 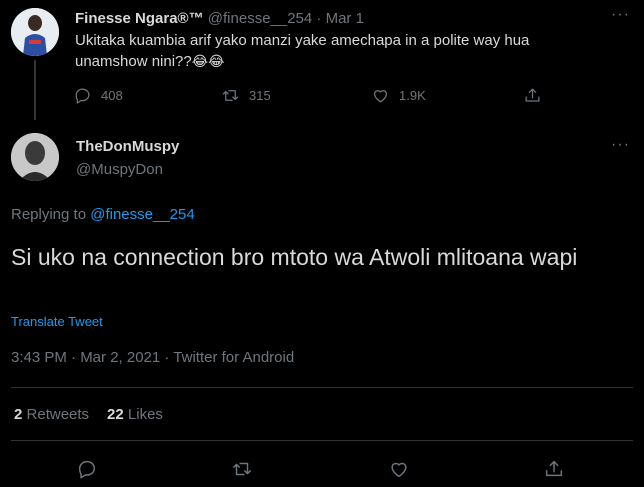 I want to click on parent-more-icon: ···, so click(x=620, y=15).